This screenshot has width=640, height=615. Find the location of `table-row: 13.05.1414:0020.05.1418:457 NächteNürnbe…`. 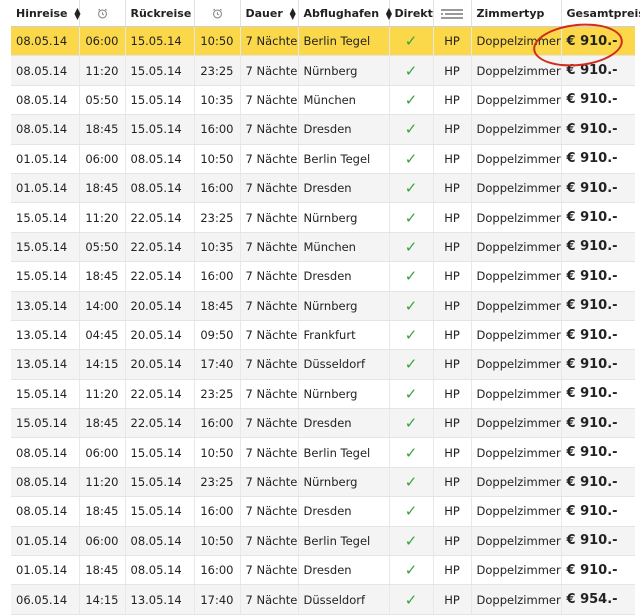

table-row: 13.05.1414:0020.05.1418:457 NächteNürnbe… is located at coordinates (323, 305).